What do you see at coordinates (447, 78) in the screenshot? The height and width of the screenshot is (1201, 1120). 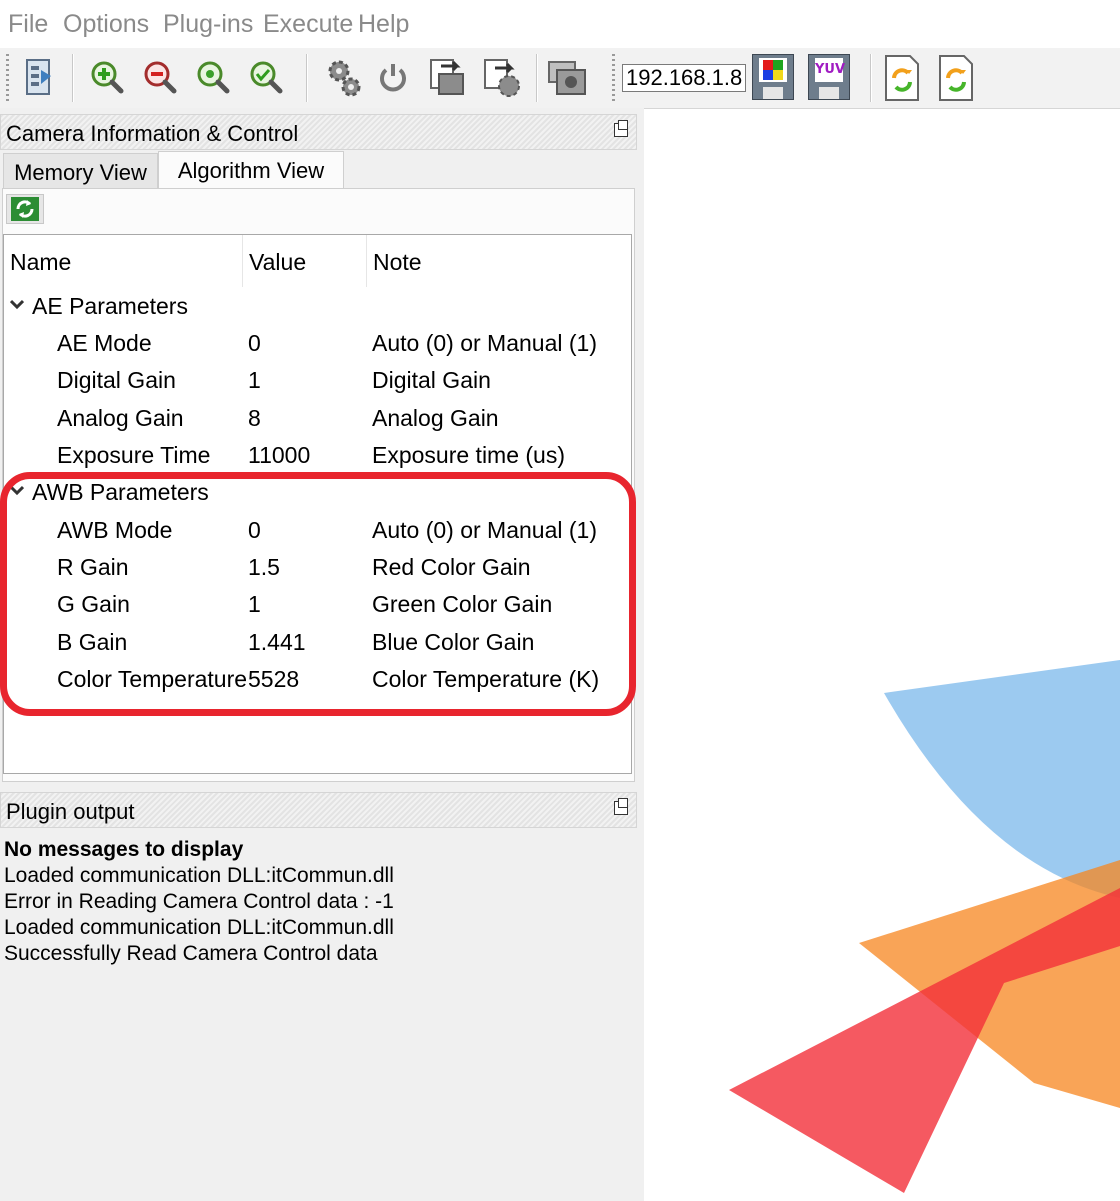 I see `export-icon` at bounding box center [447, 78].